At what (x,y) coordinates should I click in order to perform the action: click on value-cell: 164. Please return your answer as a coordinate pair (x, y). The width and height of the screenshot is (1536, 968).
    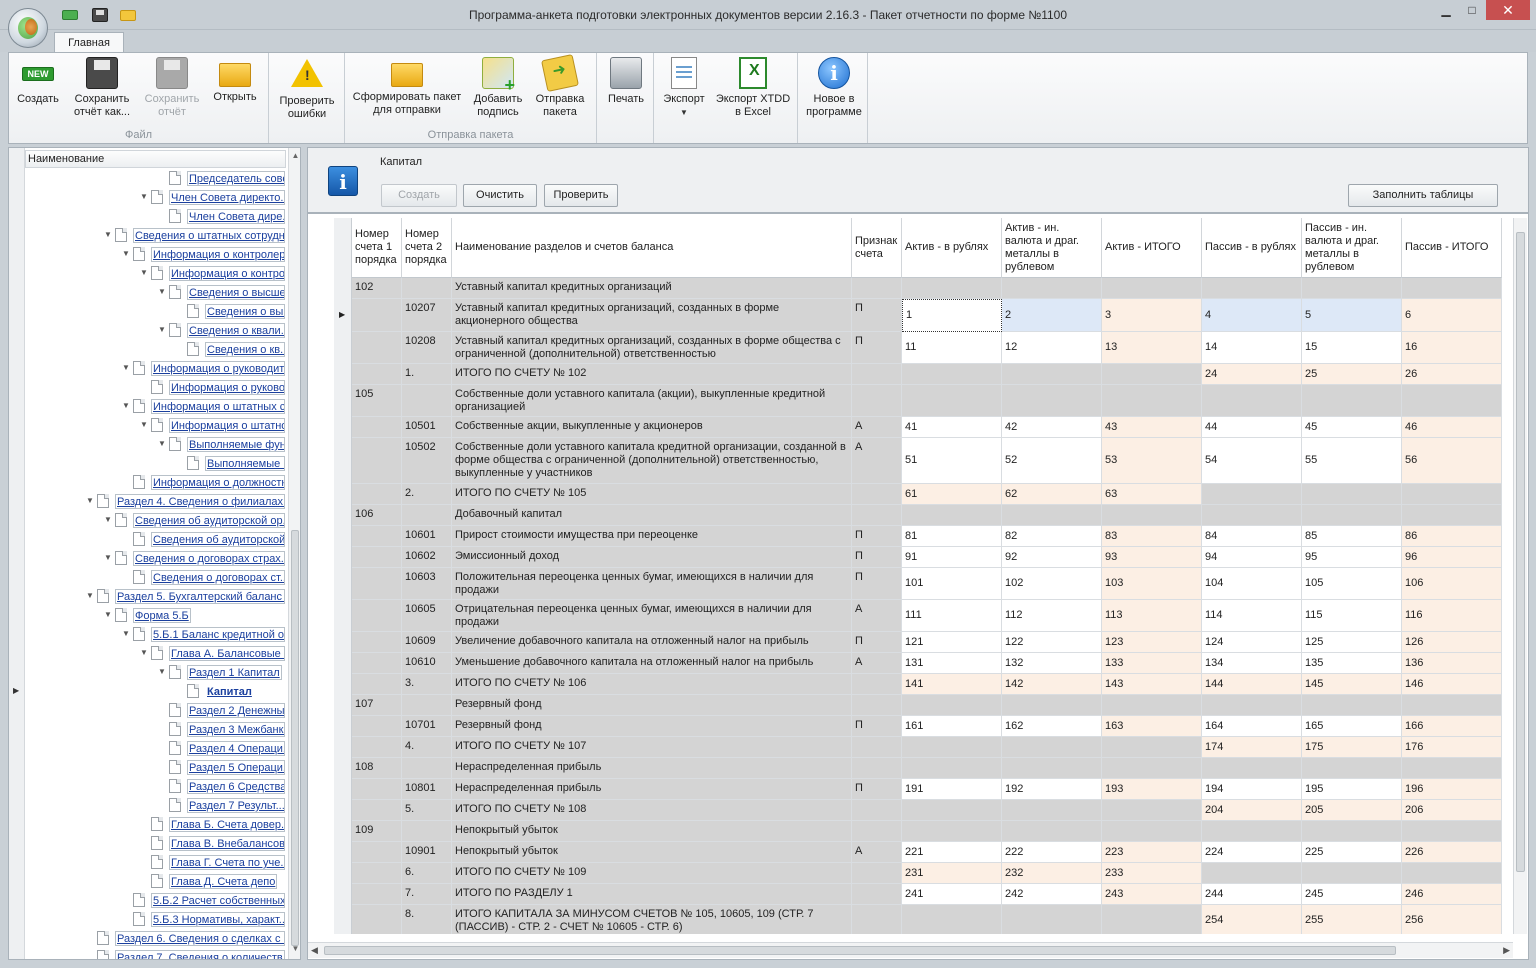
    Looking at the image, I should click on (1252, 726).